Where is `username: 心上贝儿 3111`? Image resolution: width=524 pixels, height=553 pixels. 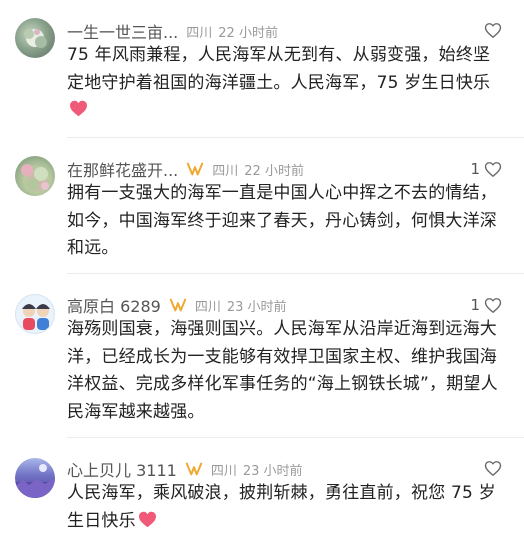 username: 心上贝儿 3111 is located at coordinates (122, 469).